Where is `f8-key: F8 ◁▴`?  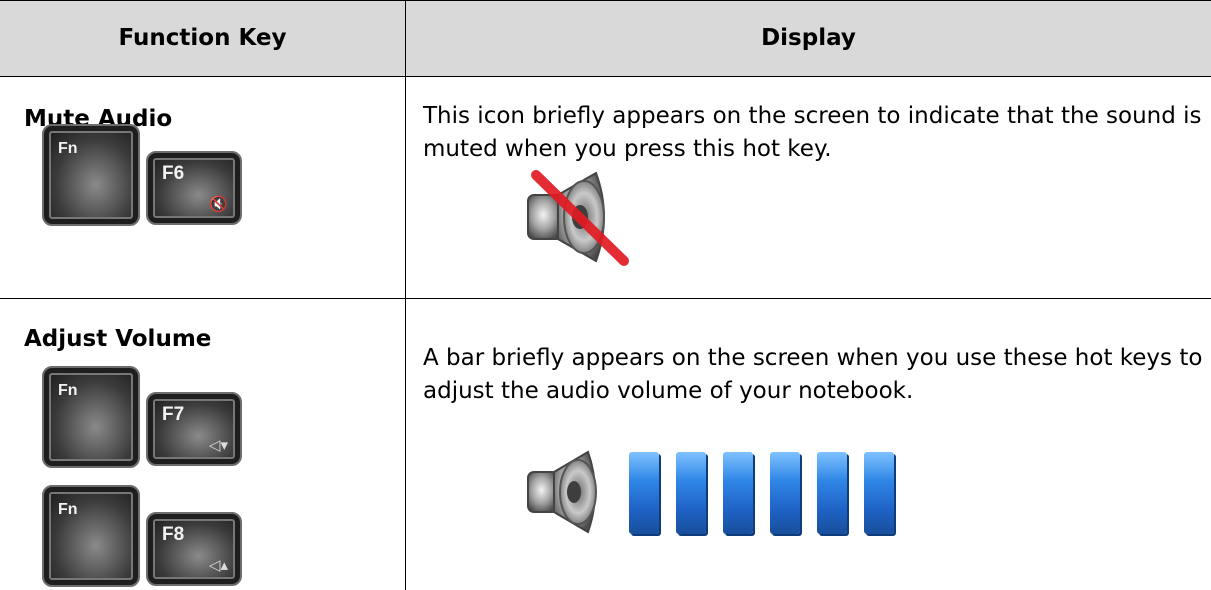
f8-key: F8 ◁▴ is located at coordinates (194, 549).